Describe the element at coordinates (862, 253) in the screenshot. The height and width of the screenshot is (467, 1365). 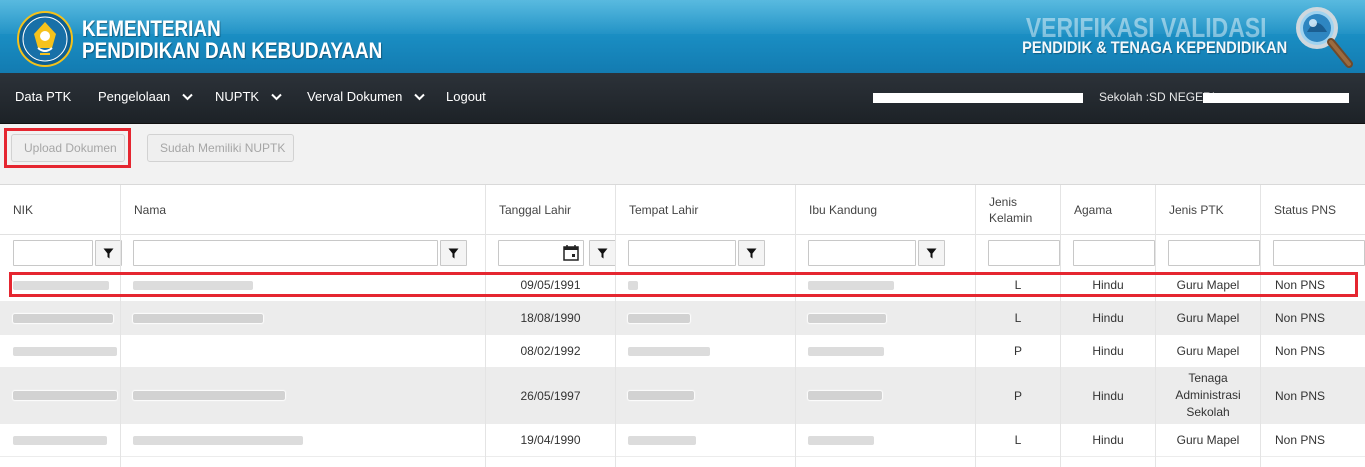
I see `ibu-kandung-filter-input` at that location.